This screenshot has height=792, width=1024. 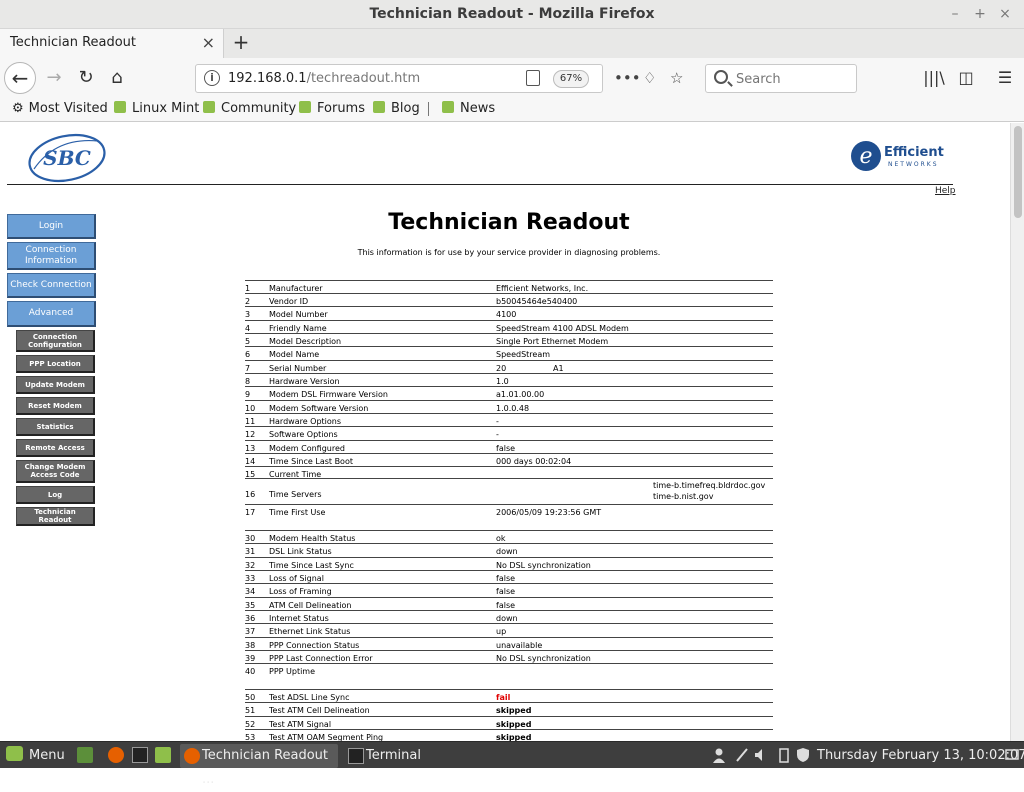 What do you see at coordinates (468, 109) in the screenshot?
I see `bookmark-news: News` at bounding box center [468, 109].